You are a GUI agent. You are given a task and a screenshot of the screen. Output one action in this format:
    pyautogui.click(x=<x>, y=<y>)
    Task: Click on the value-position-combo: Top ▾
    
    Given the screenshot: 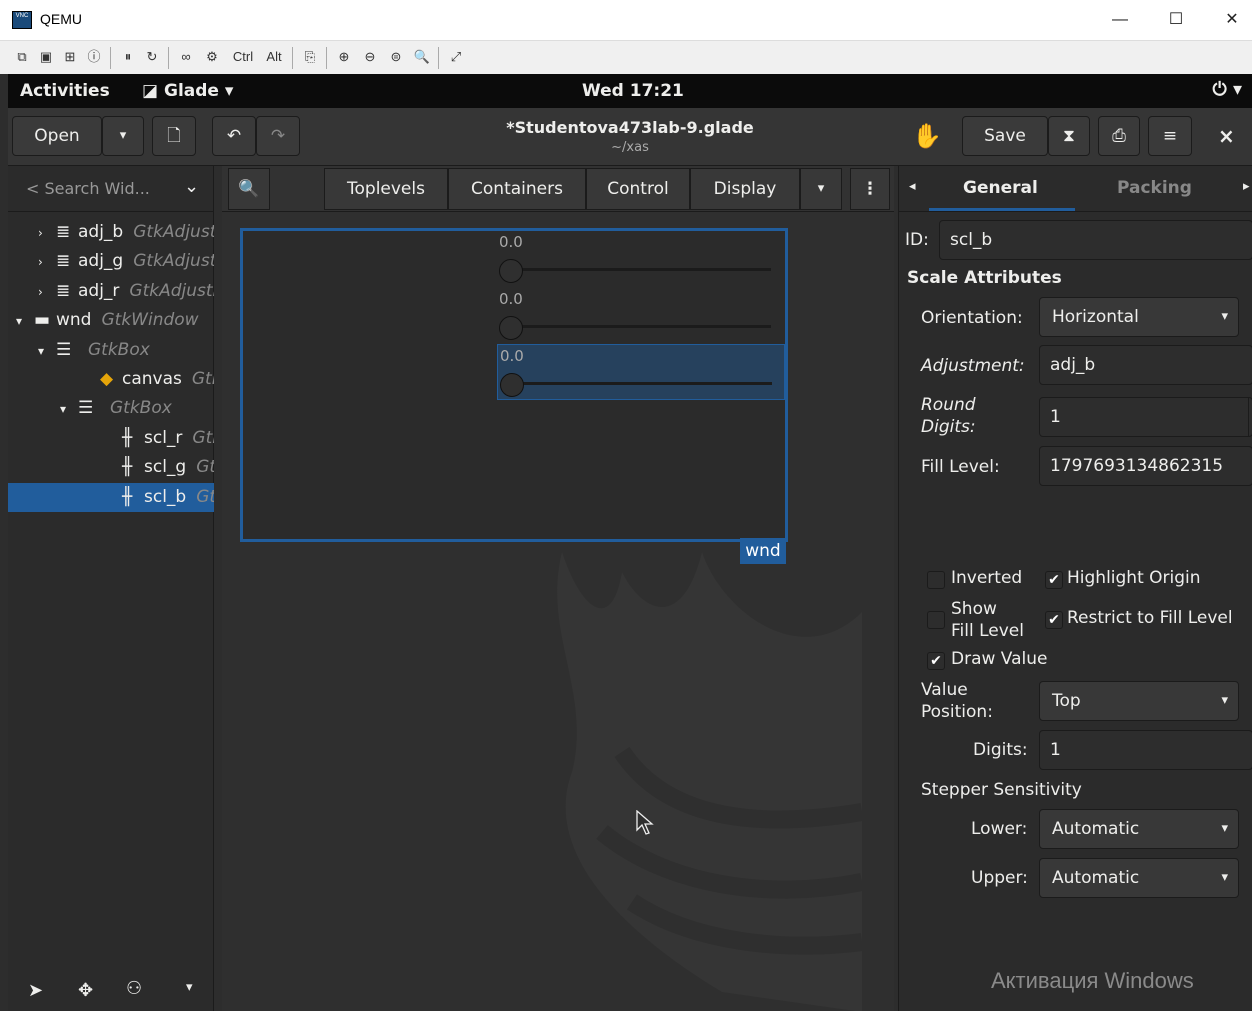 What is the action you would take?
    pyautogui.click(x=1139, y=701)
    